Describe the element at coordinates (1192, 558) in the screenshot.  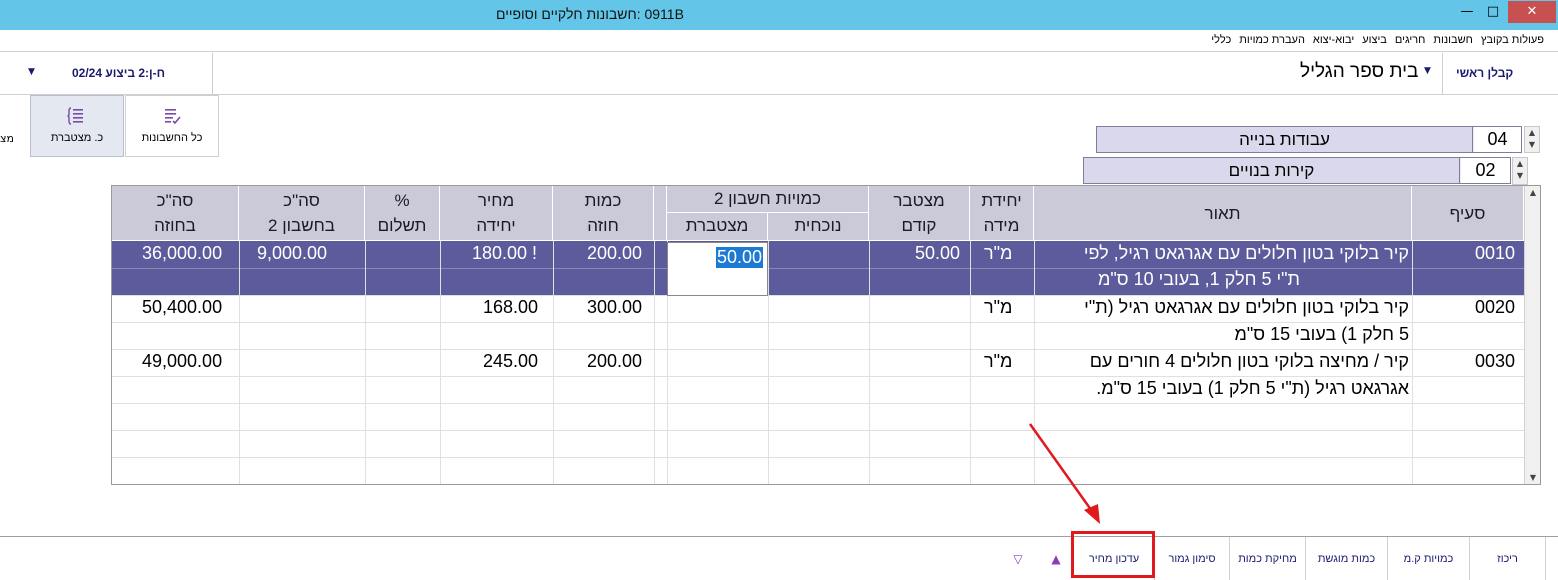
I see `mark-complete-button: סימון גמור` at that location.